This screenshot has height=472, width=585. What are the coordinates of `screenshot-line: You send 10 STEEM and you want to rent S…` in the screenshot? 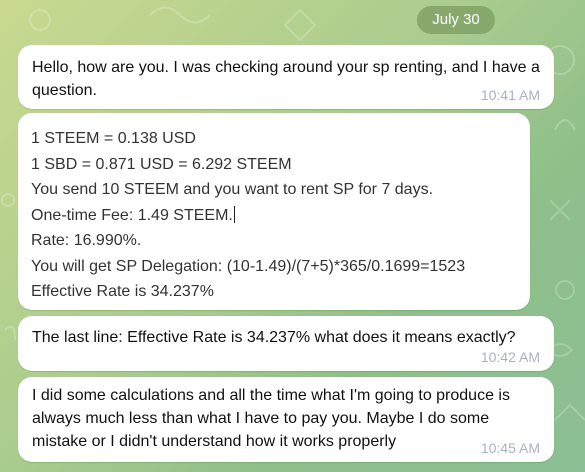 It's located at (232, 189).